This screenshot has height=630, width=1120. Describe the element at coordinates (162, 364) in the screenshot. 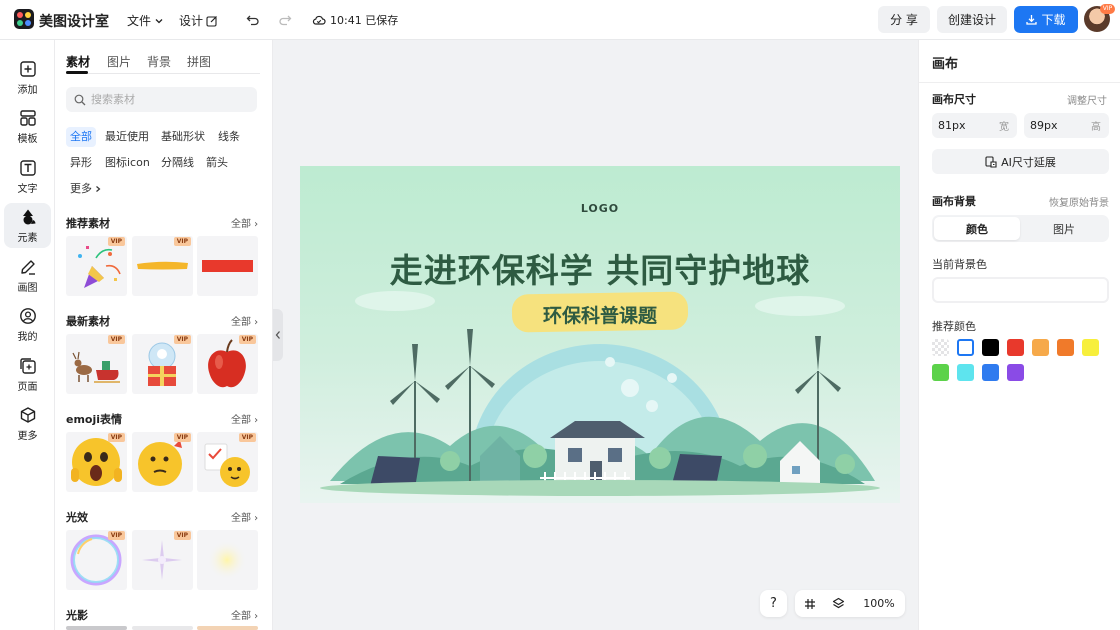

I see `asset-snow-globe-gift: VIP` at that location.